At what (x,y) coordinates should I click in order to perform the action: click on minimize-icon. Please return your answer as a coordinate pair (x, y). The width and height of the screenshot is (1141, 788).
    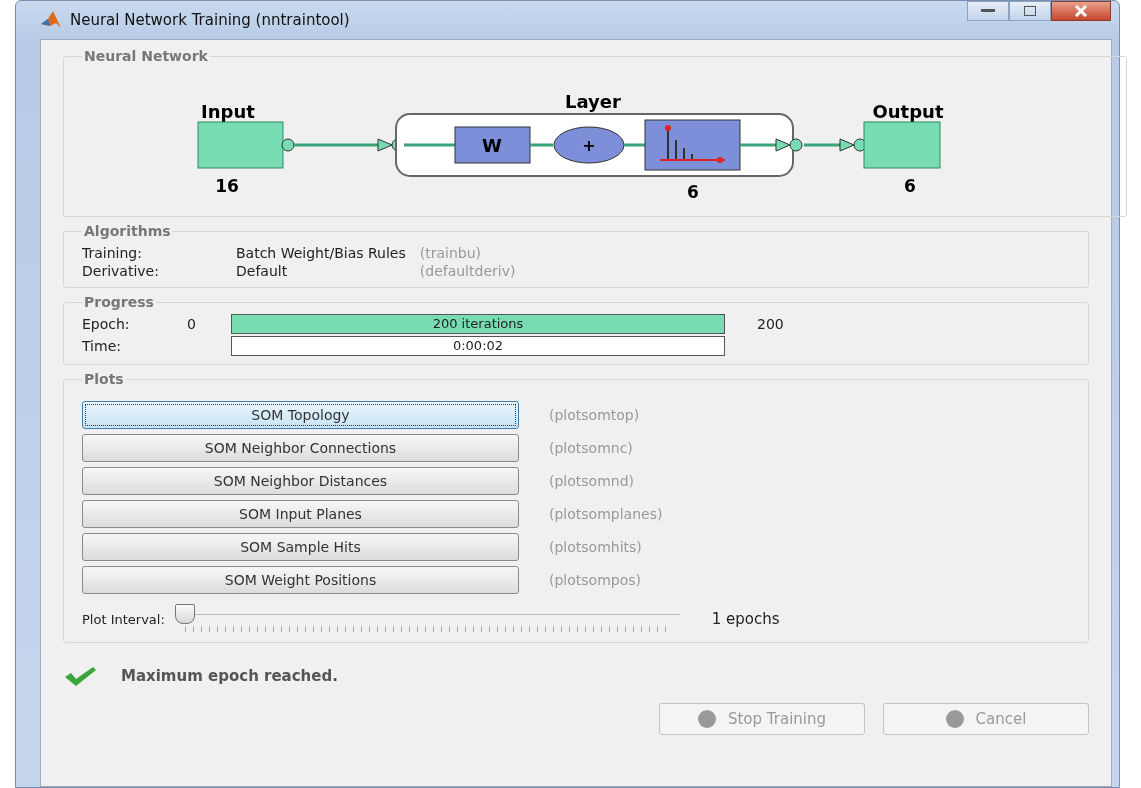
    Looking at the image, I should click on (988, 11).